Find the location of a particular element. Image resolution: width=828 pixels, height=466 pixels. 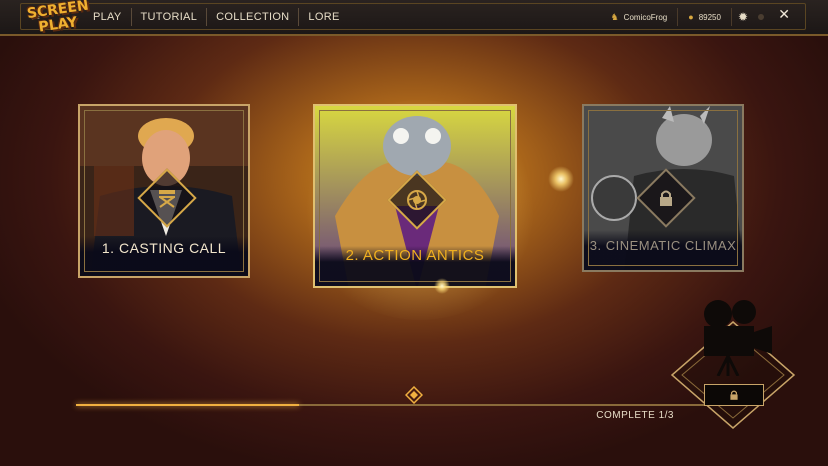

chapter-card-3: 3. CINEMATIC CLIMAX is located at coordinates (663, 188).